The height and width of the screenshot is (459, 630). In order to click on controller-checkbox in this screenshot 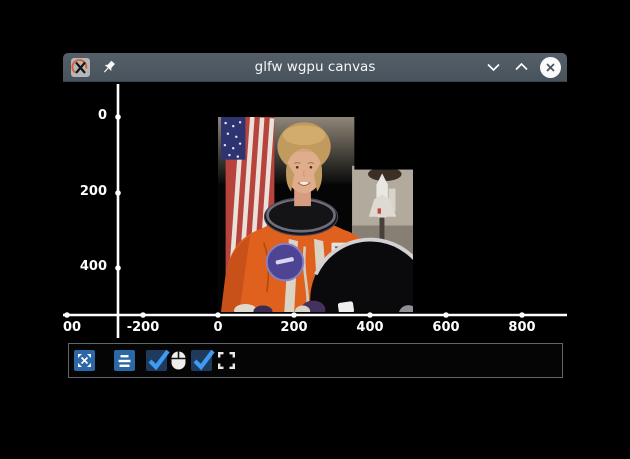, I will do `click(158, 360)`.